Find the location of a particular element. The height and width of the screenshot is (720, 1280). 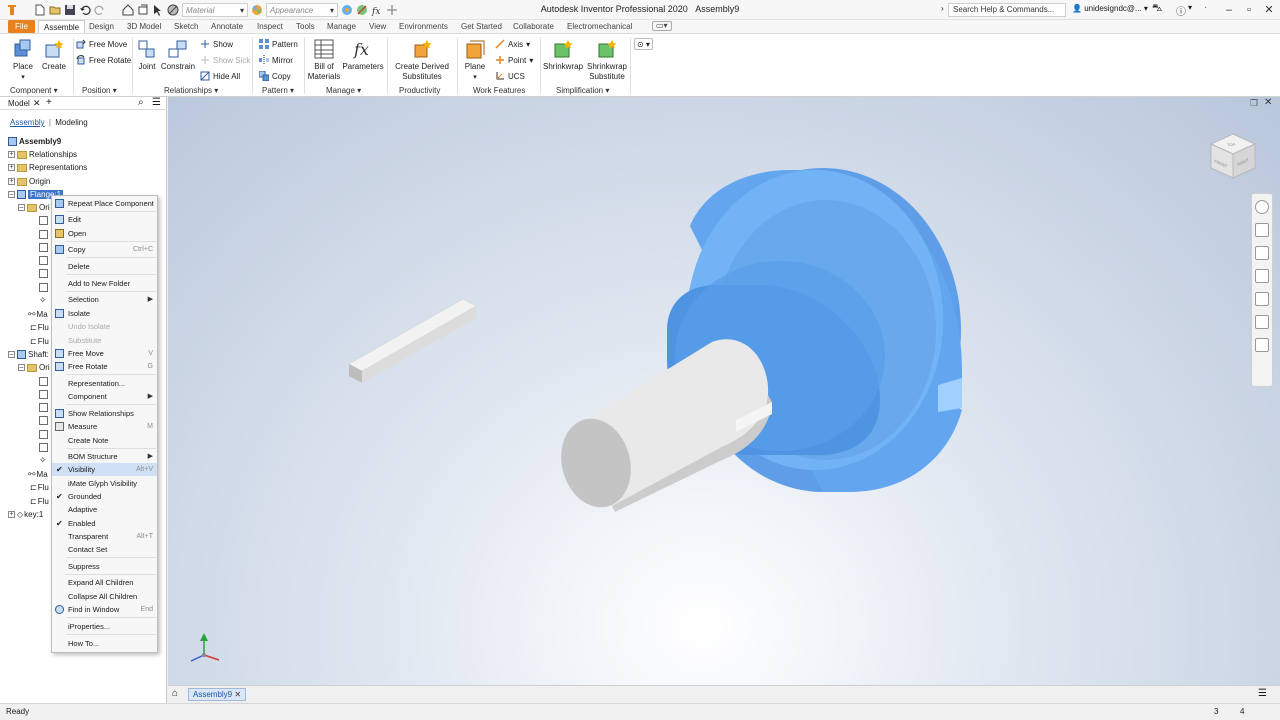

steering-wheel-icon is located at coordinates (1262, 207).